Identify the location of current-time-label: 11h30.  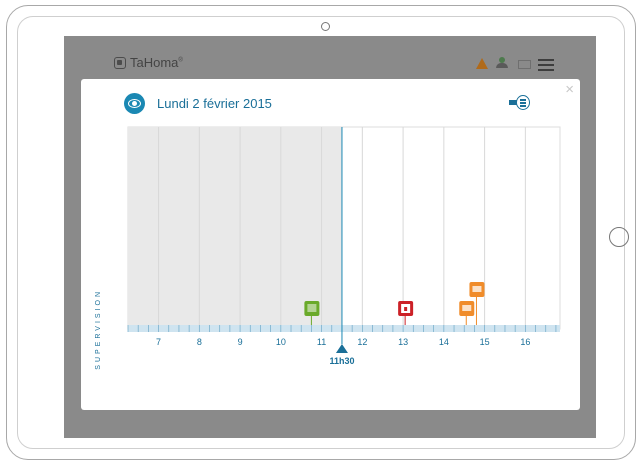
(341, 361).